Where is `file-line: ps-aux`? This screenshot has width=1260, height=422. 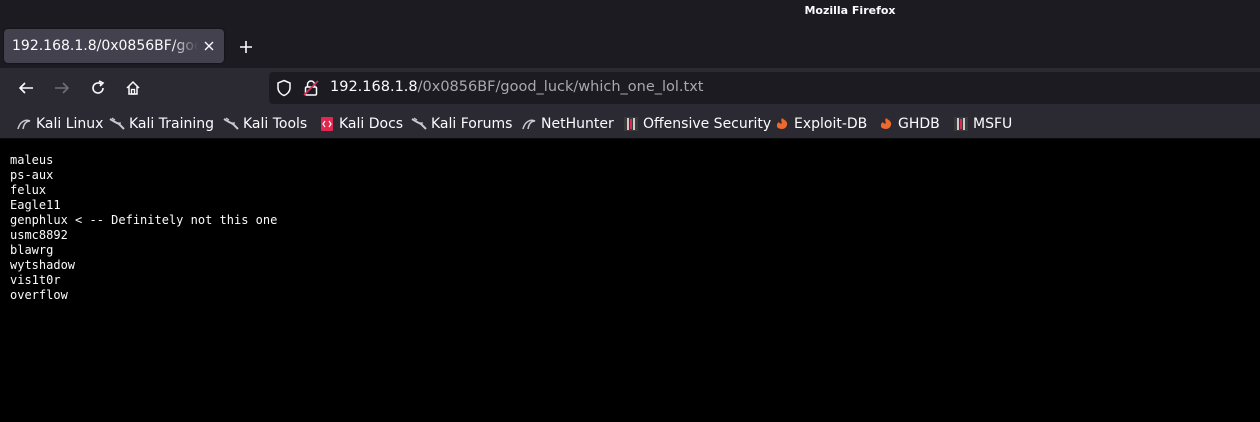
file-line: ps-aux is located at coordinates (32, 175).